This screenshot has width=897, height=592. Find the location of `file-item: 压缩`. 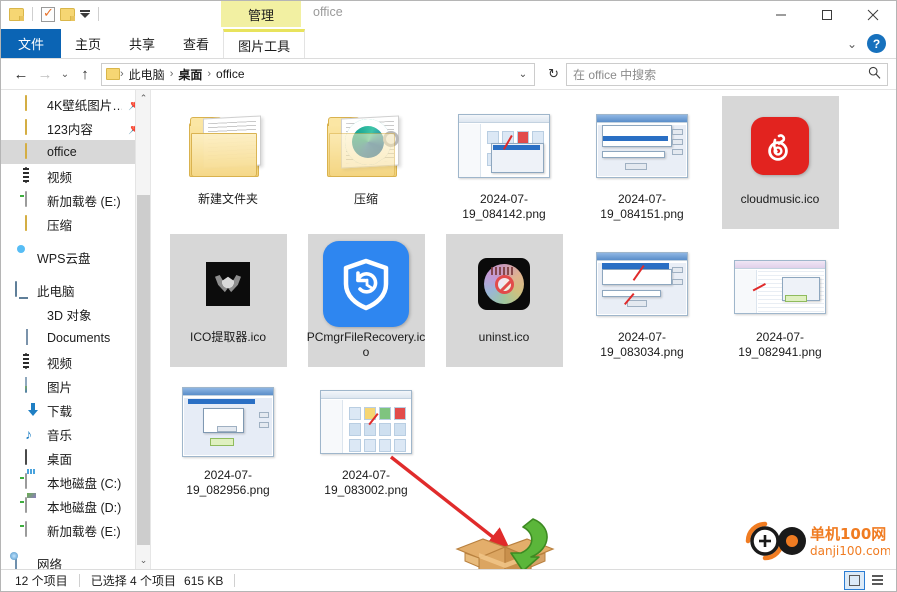

file-item: 压缩 is located at coordinates (366, 163).